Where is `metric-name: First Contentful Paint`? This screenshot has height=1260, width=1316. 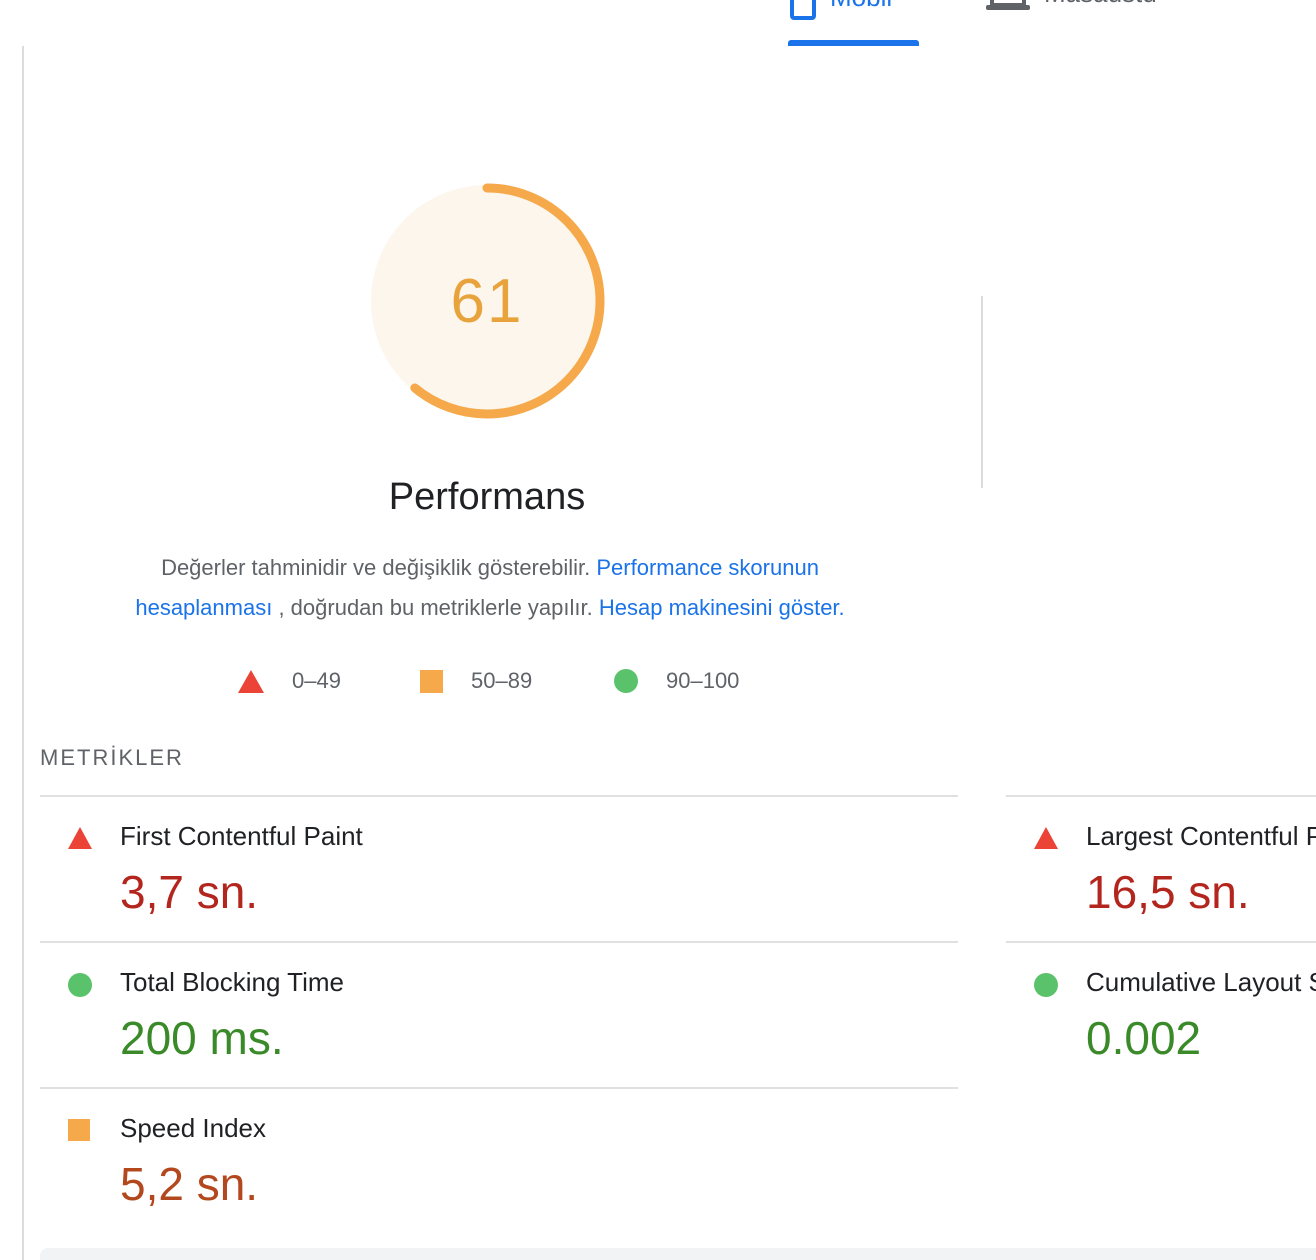
metric-name: First Contentful Paint is located at coordinates (241, 836).